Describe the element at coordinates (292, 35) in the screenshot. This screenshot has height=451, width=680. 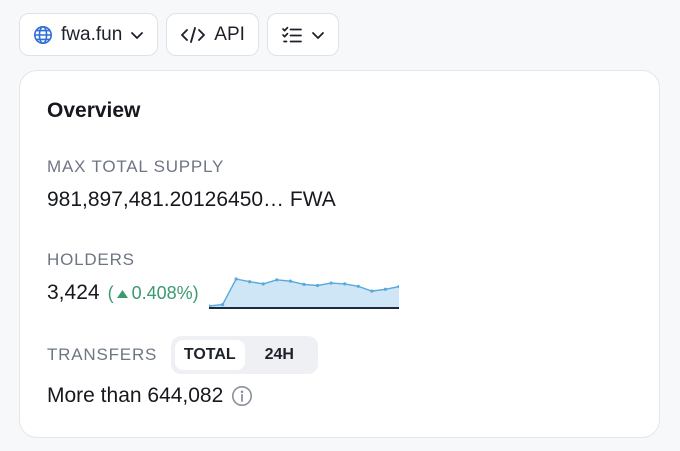
I see `list-check-icon` at that location.